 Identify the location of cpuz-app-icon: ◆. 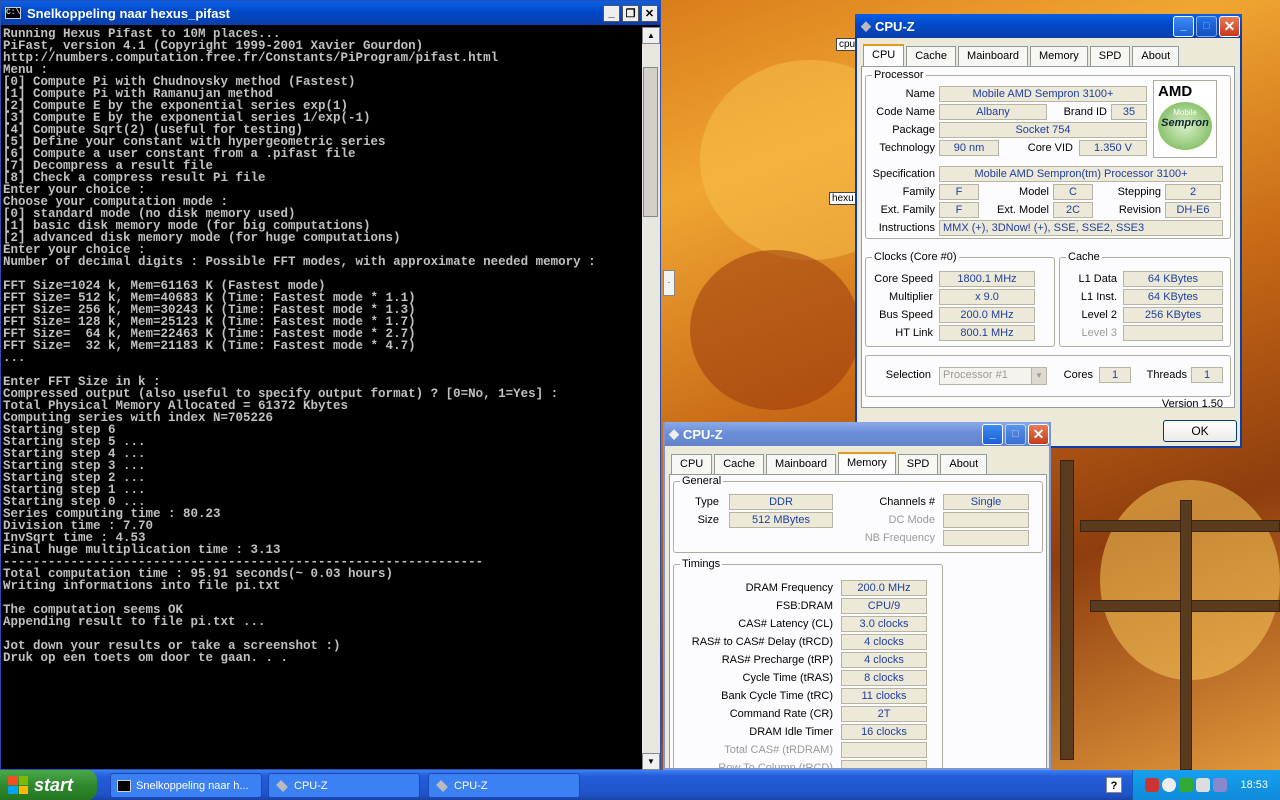
(866, 25).